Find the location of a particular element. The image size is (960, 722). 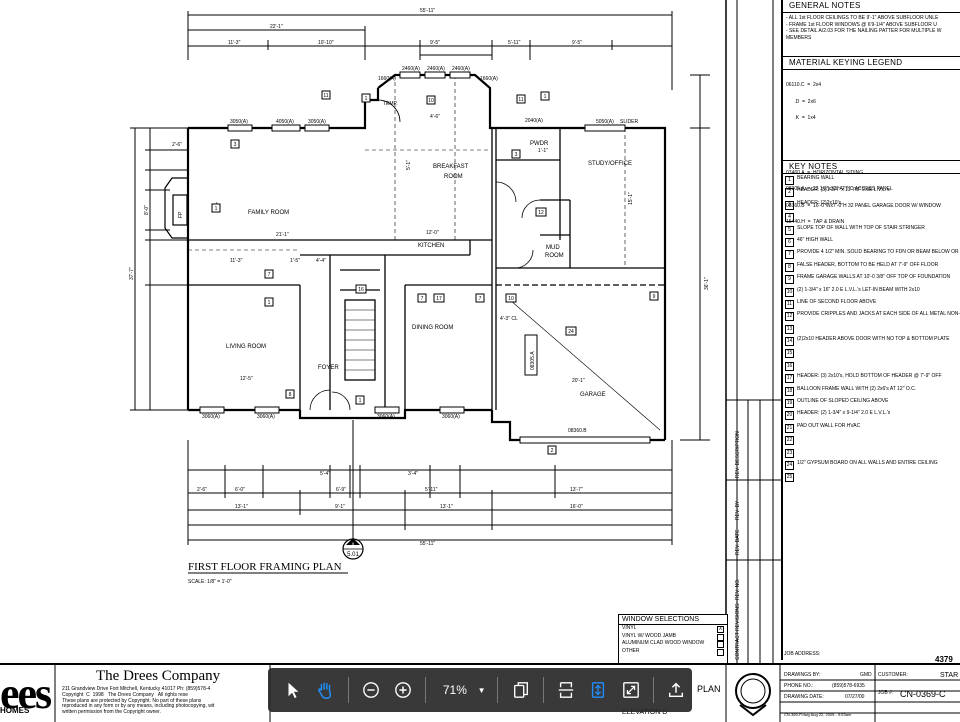

window-tag: 2460(A) is located at coordinates (436, 69).